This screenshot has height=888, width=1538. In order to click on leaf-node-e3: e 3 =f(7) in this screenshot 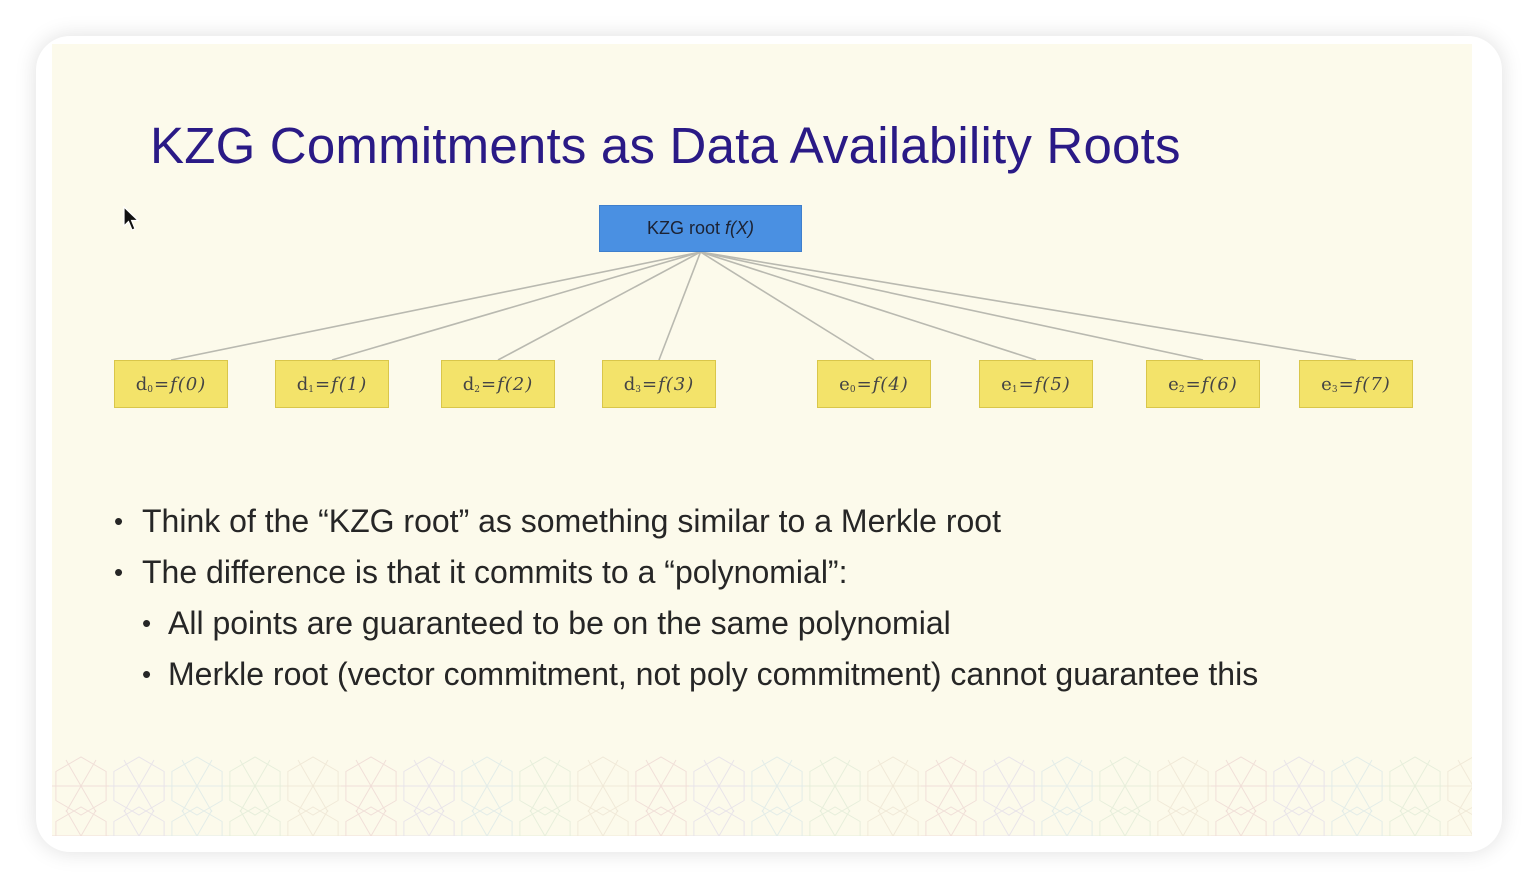, I will do `click(1356, 384)`.